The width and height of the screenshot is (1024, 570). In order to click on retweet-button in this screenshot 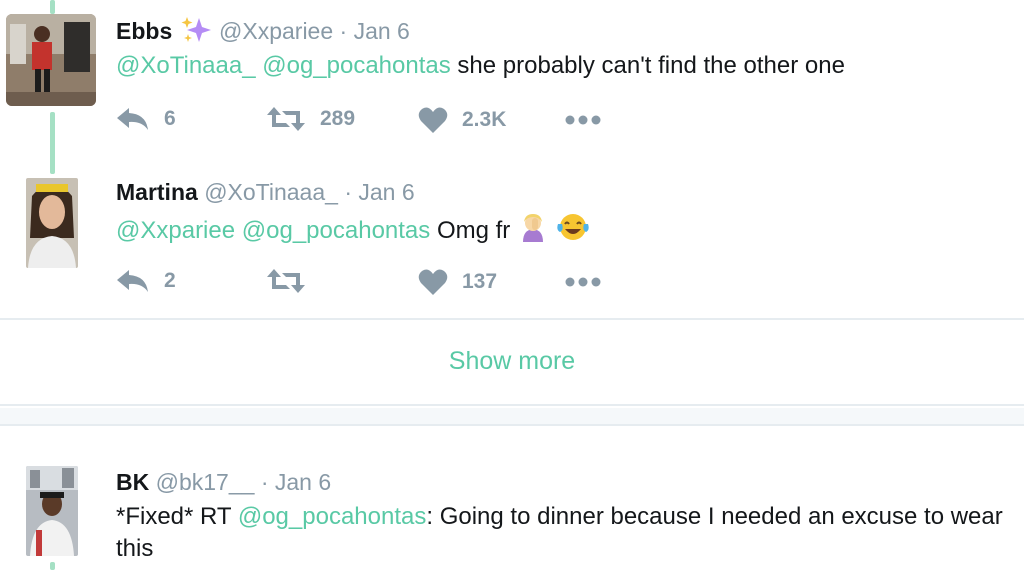, I will do `click(293, 281)`.